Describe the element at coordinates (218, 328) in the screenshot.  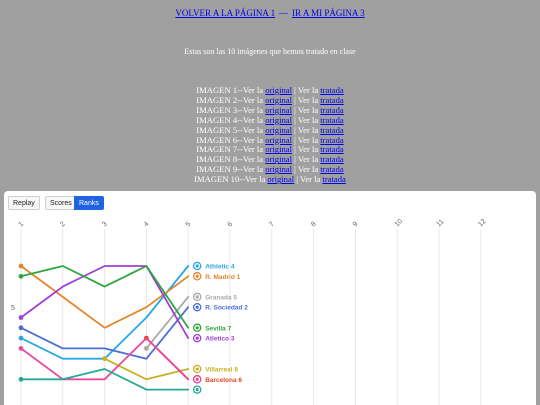
I see `series-label: Sevilla 7` at that location.